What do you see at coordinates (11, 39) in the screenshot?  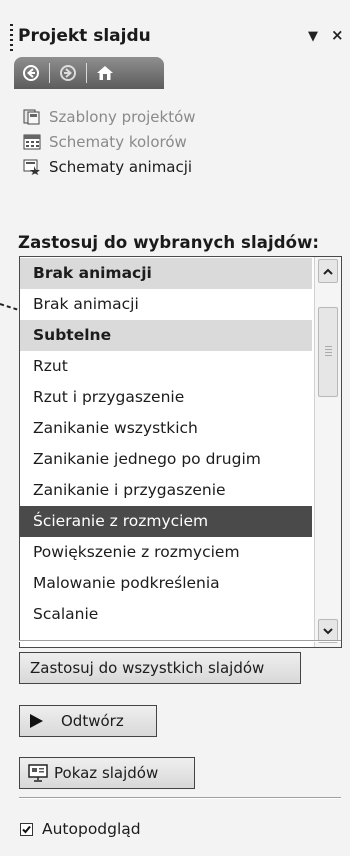 I see `pane-grip` at bounding box center [11, 39].